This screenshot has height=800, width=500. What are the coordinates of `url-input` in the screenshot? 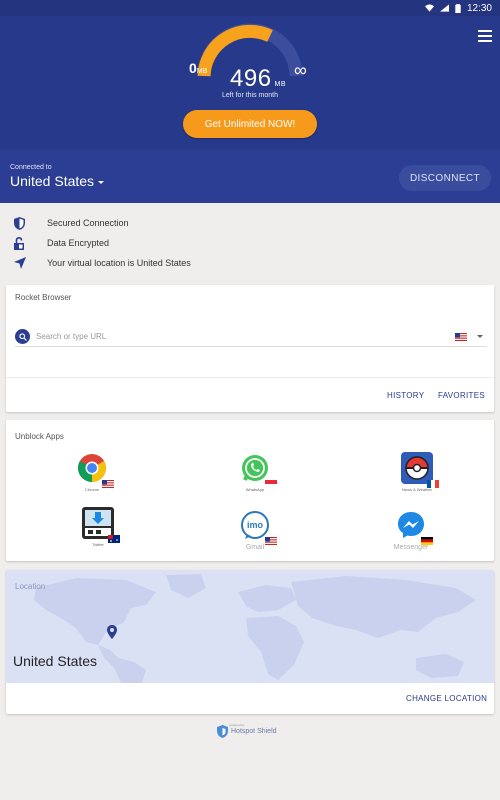 It's located at (245, 336).